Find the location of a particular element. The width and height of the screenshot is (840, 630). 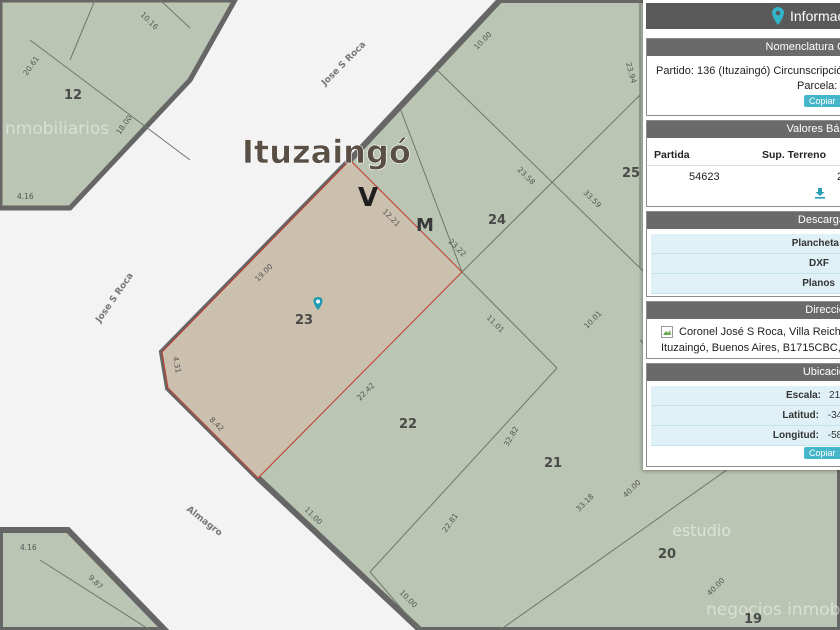

longitud-row: Longitud: -58. is located at coordinates (745, 436).